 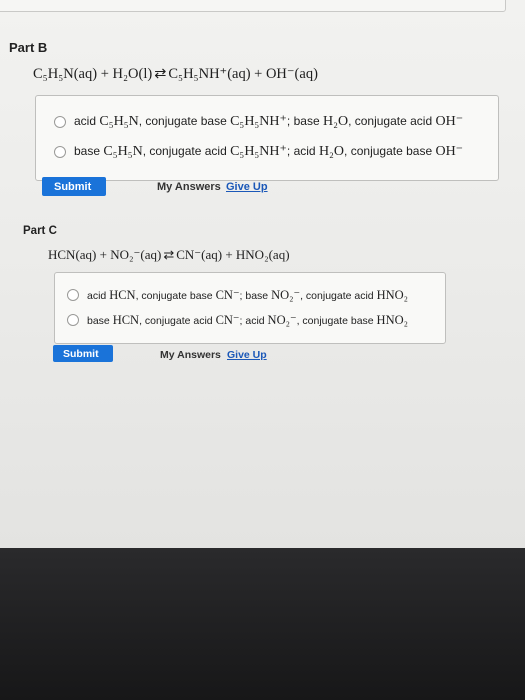 What do you see at coordinates (247, 355) in the screenshot?
I see `part-c-give-up-link: Give Up` at bounding box center [247, 355].